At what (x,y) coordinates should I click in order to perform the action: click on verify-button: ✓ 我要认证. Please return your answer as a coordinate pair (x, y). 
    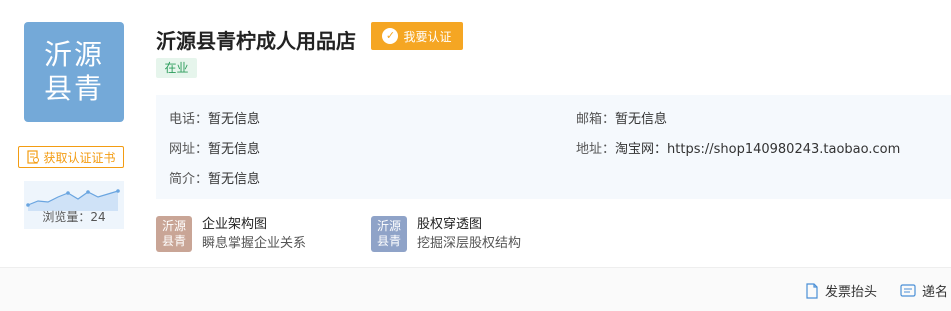
    Looking at the image, I should click on (417, 36).